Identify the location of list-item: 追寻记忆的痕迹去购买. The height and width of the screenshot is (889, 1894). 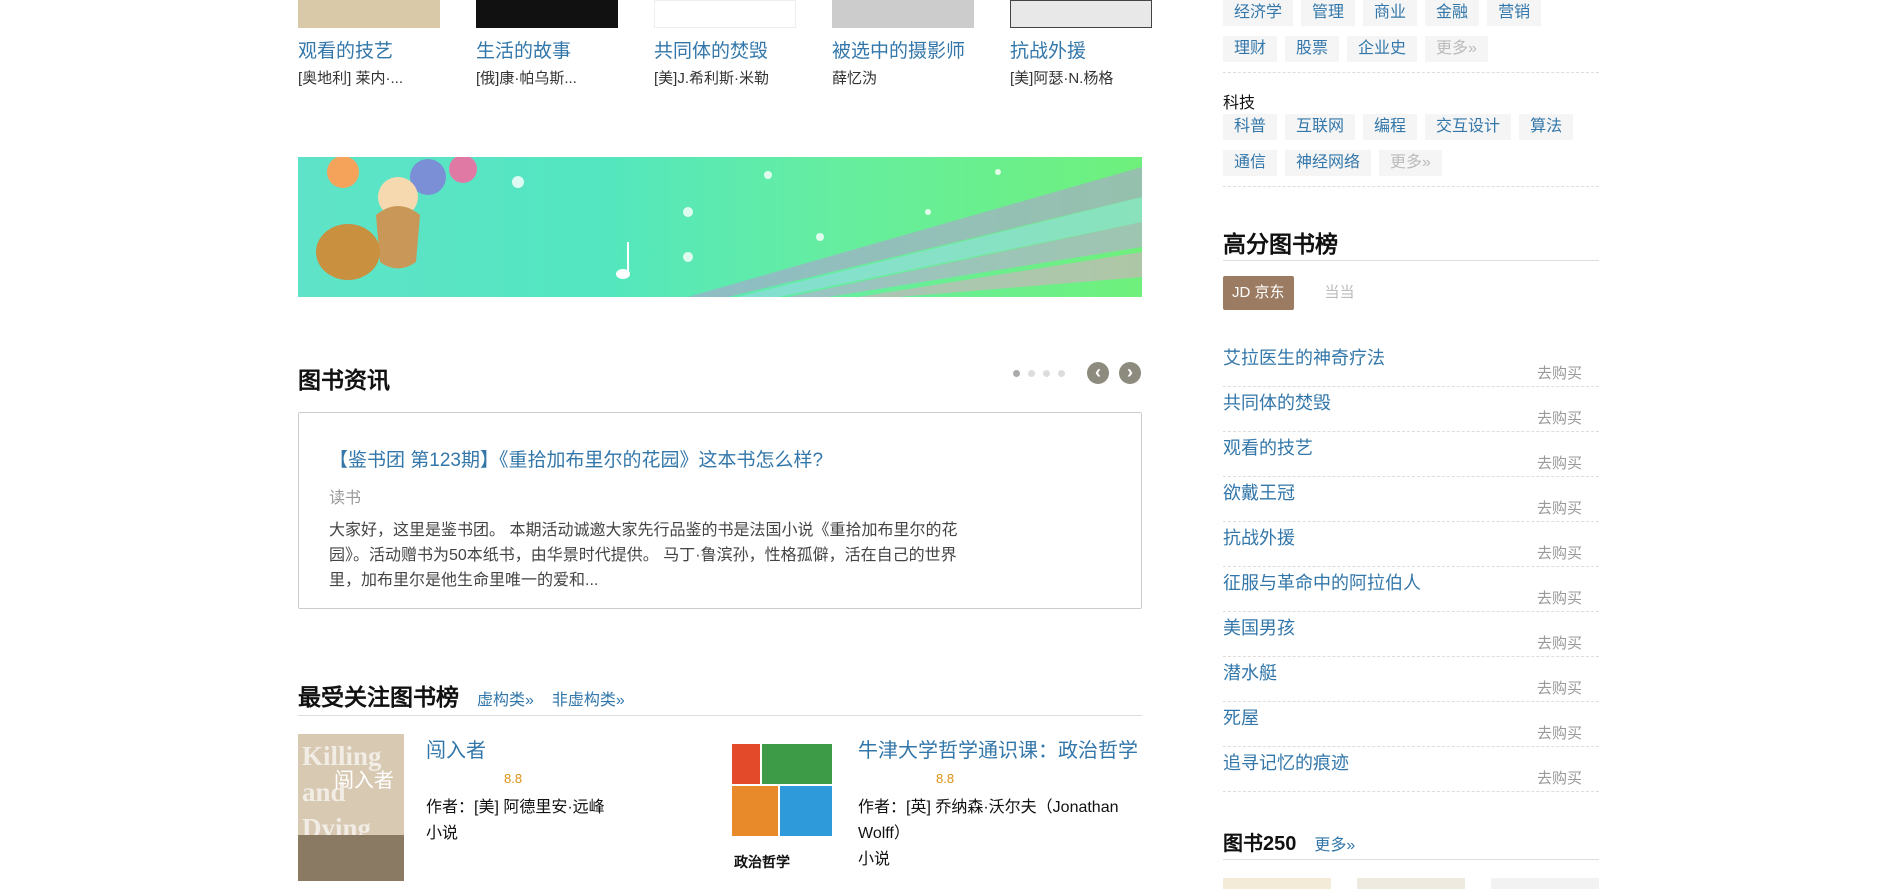
(1411, 769).